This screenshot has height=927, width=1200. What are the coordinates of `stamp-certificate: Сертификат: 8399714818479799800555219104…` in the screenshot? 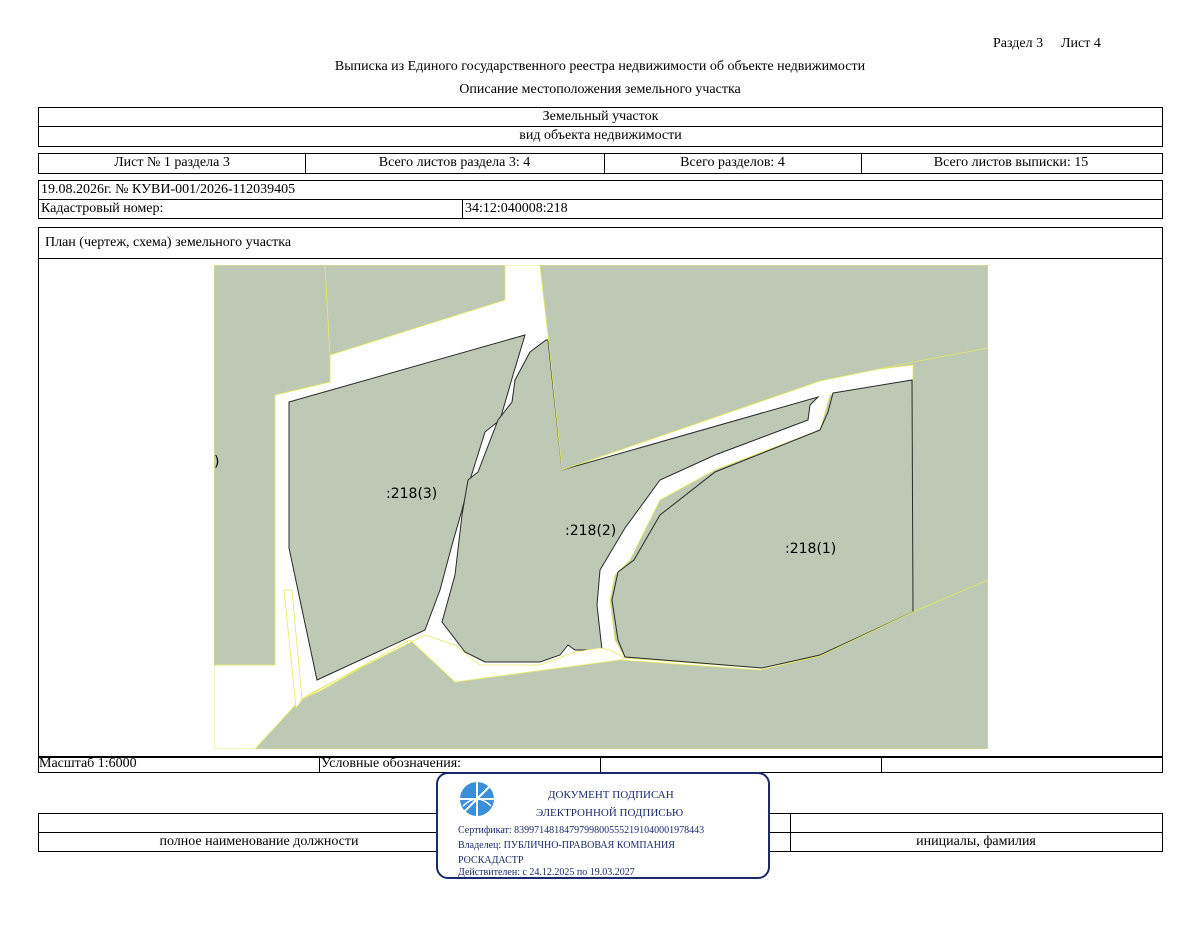 It's located at (581, 830).